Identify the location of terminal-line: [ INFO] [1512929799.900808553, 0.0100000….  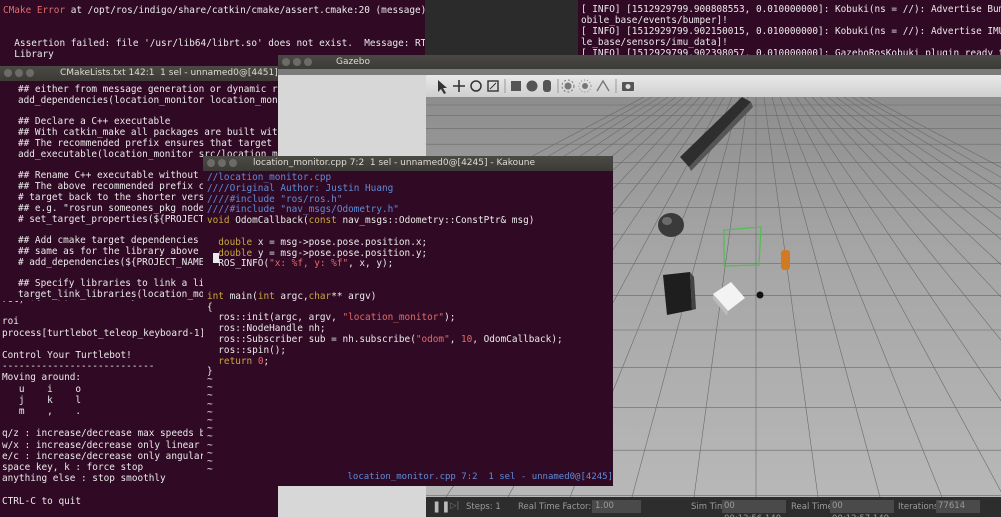
(791, 9).